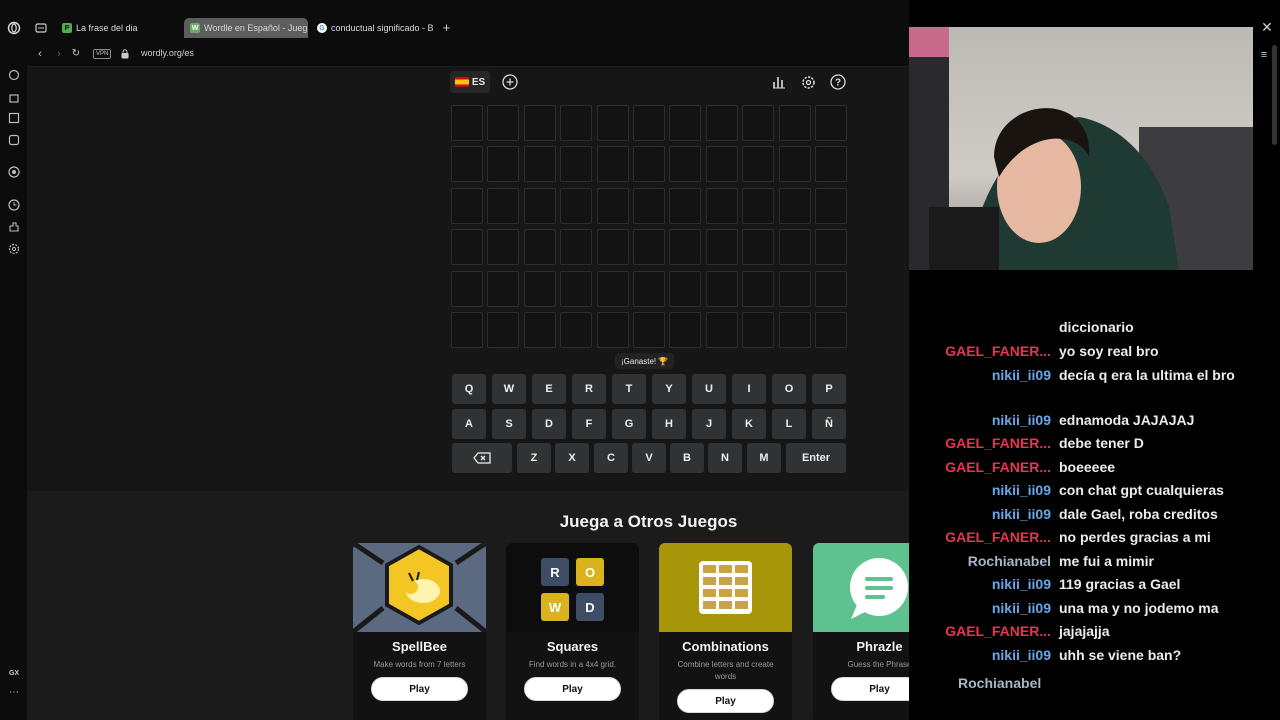  Describe the element at coordinates (14, 172) in the screenshot. I see `sidebar-chatgpt-icon` at that location.